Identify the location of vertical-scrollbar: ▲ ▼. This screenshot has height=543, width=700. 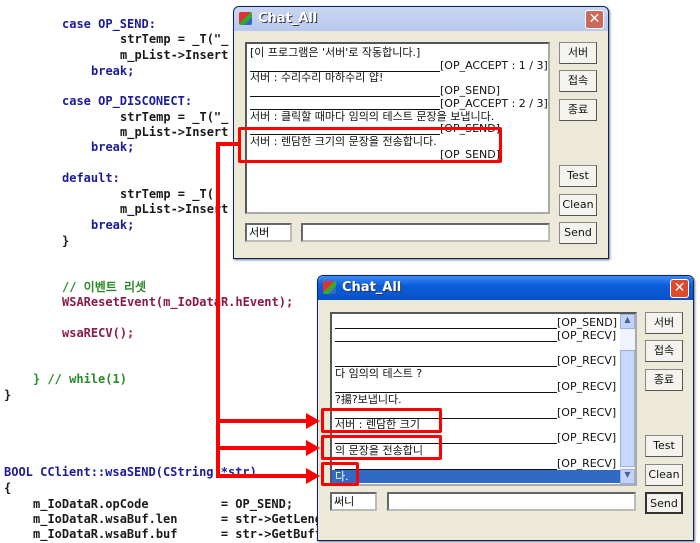
(627, 399).